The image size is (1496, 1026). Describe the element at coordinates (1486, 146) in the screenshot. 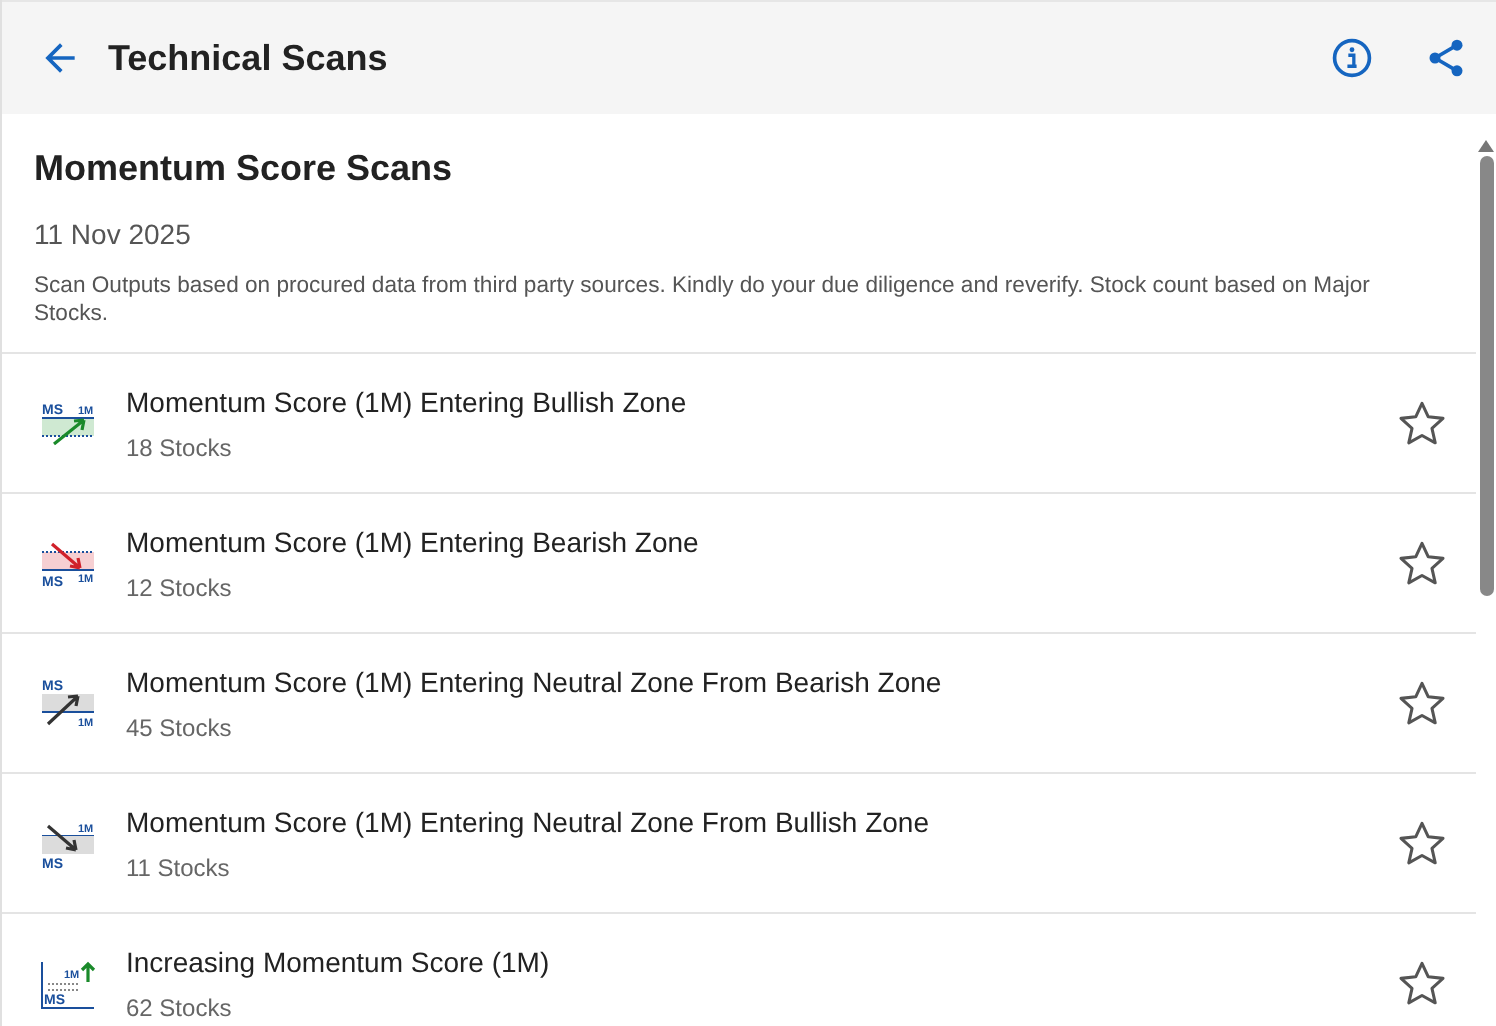

I see `scroll-up-icon` at that location.